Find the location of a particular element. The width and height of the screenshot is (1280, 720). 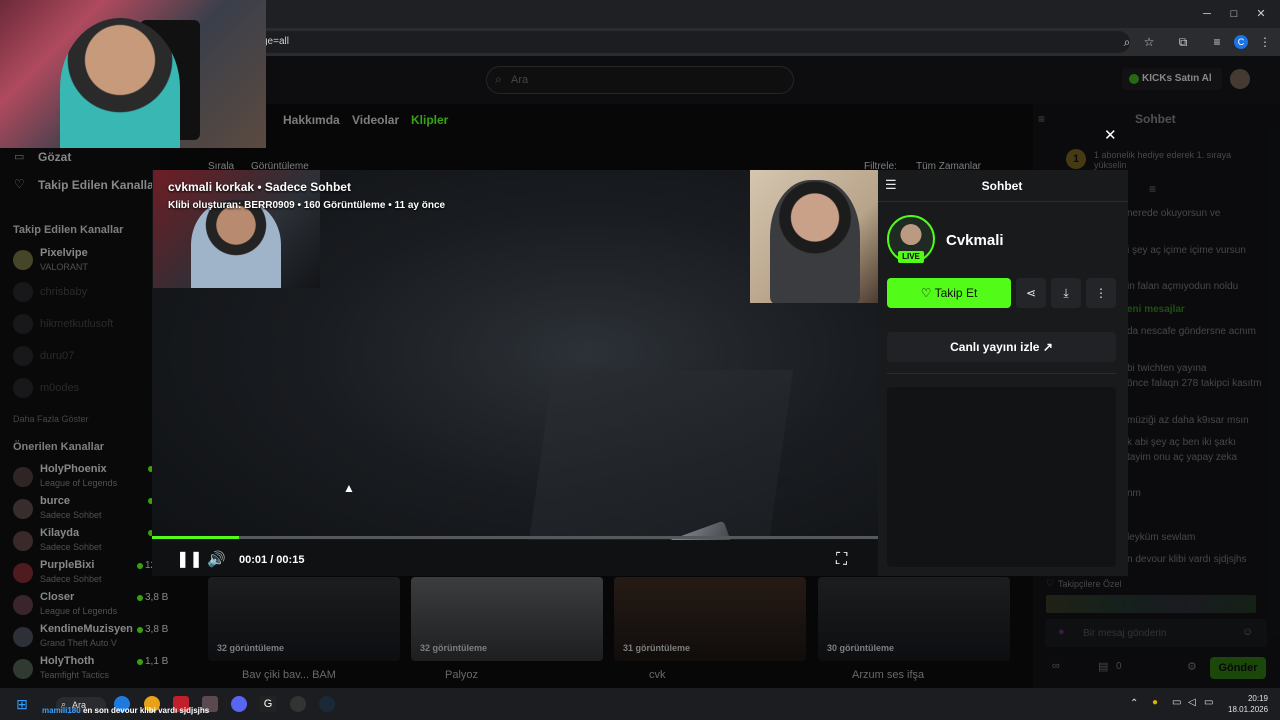

video-progress-fill is located at coordinates (196, 537).